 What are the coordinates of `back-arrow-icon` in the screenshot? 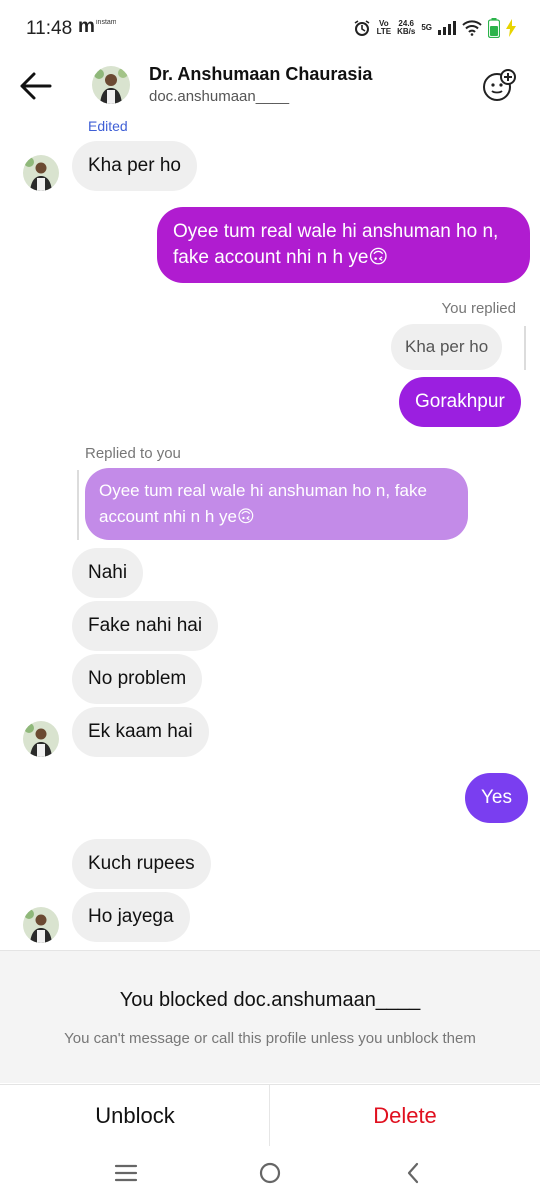 It's located at (36, 86).